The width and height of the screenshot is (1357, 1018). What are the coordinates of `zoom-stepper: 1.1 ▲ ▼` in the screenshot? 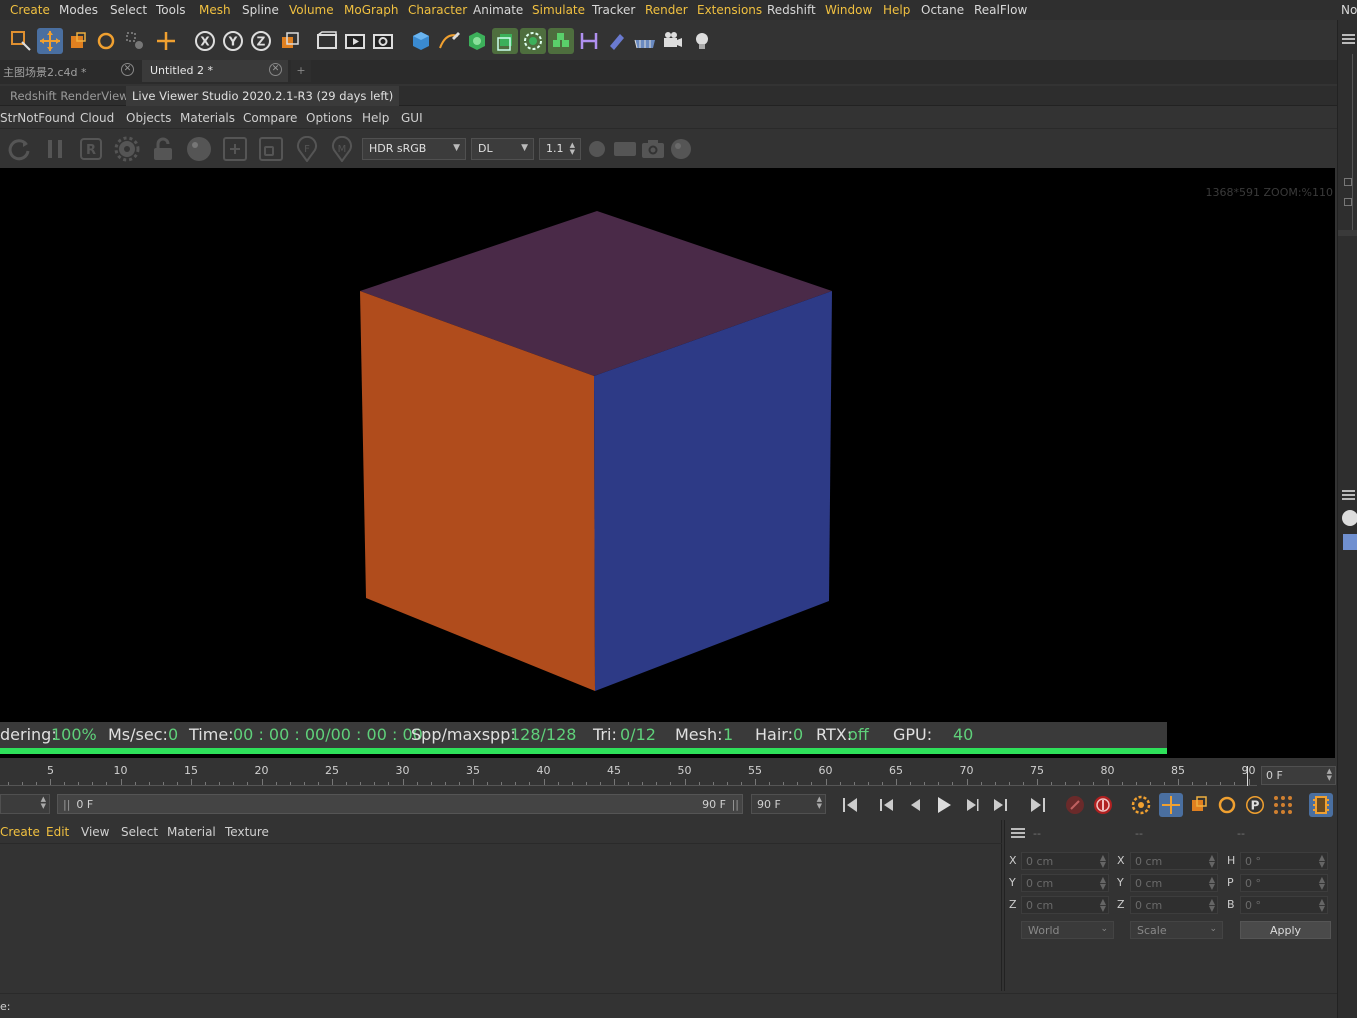 It's located at (560, 149).